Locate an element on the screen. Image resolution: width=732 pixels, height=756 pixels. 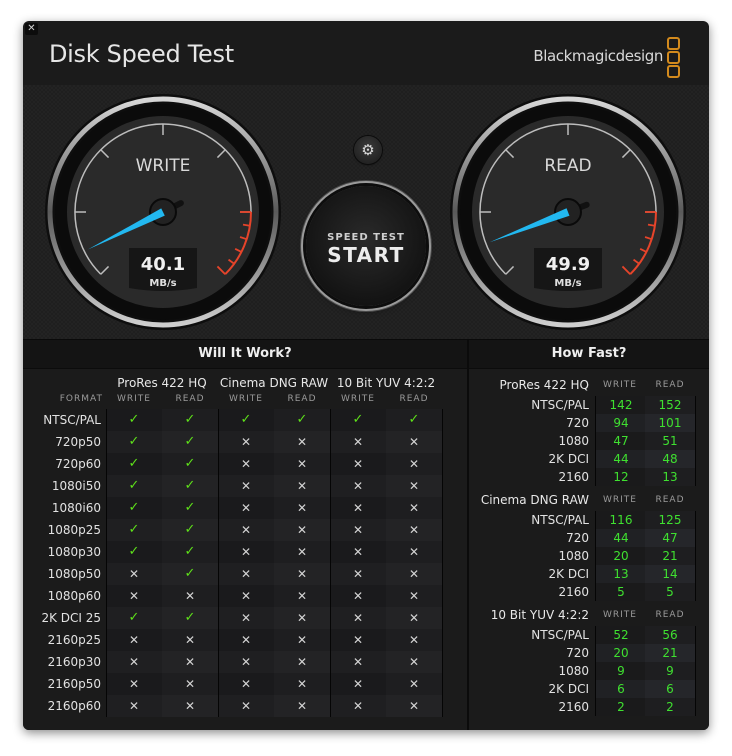
format-label: 2160p50 is located at coordinates (74, 684).